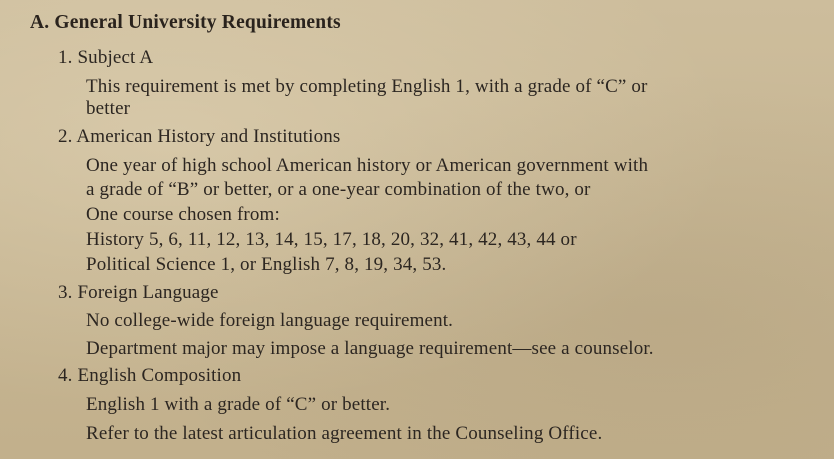 The height and width of the screenshot is (459, 834). Describe the element at coordinates (150, 375) in the screenshot. I see `item-4-title: 4. English Composition` at that location.